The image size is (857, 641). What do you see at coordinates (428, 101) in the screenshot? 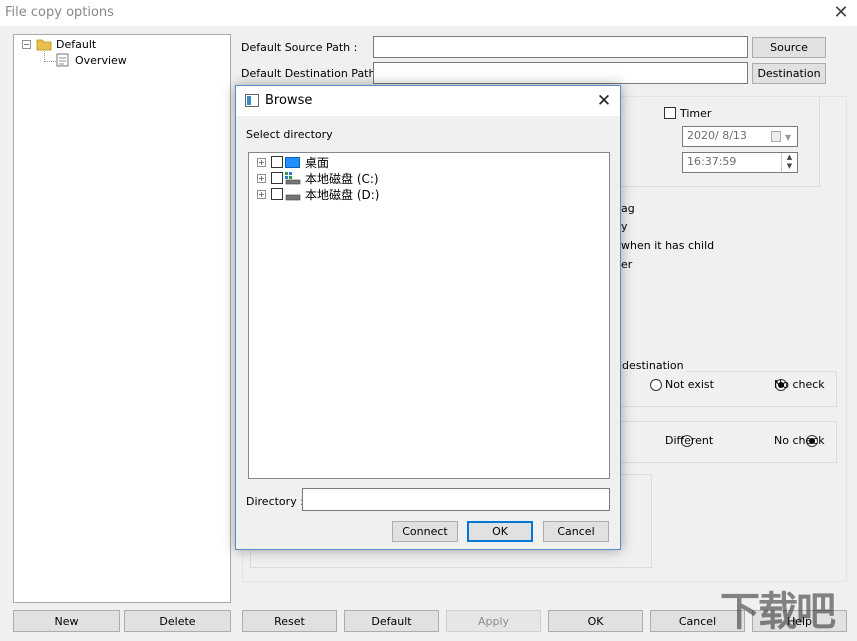
I see `browse-title-bar: Browse ✕` at bounding box center [428, 101].